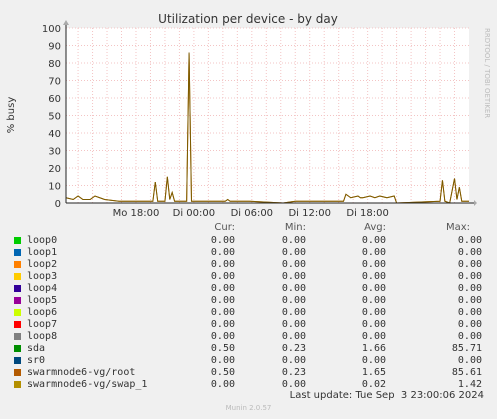  I want to click on legend-name: loop1, so click(42, 252).